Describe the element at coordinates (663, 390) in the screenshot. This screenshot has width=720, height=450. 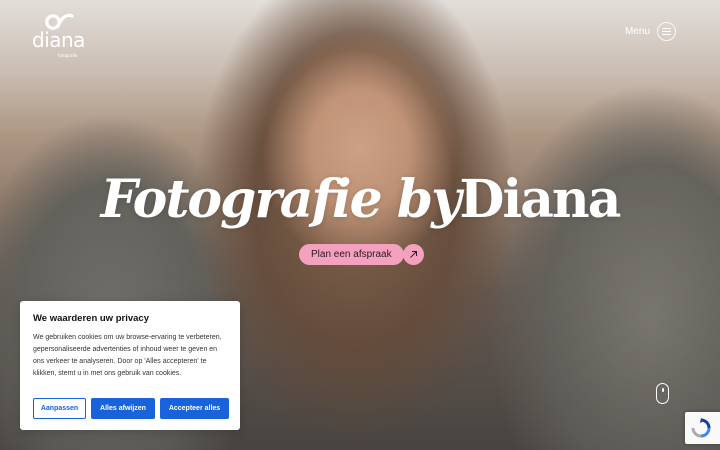
I see `scroll-wheel` at that location.